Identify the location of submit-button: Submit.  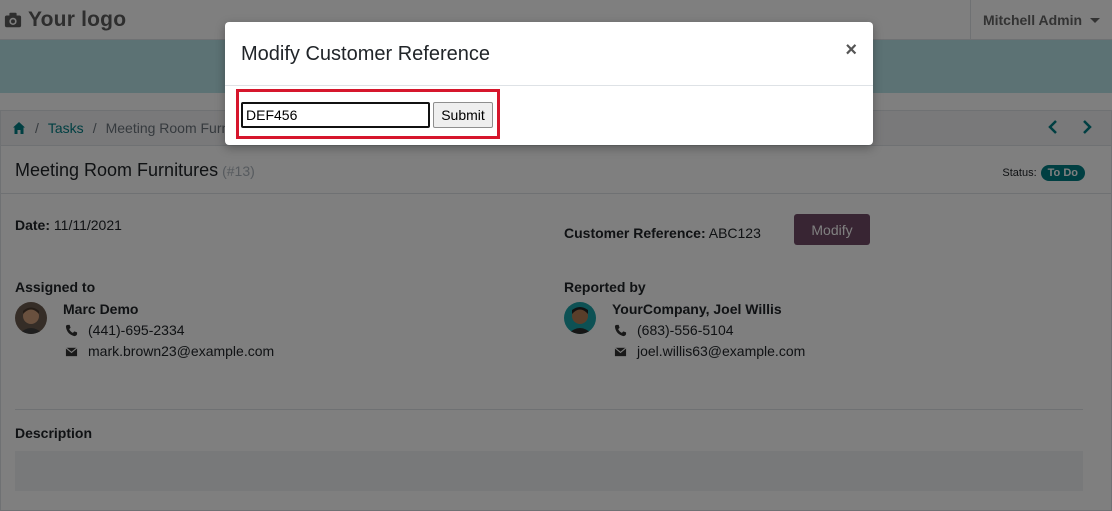
(463, 115).